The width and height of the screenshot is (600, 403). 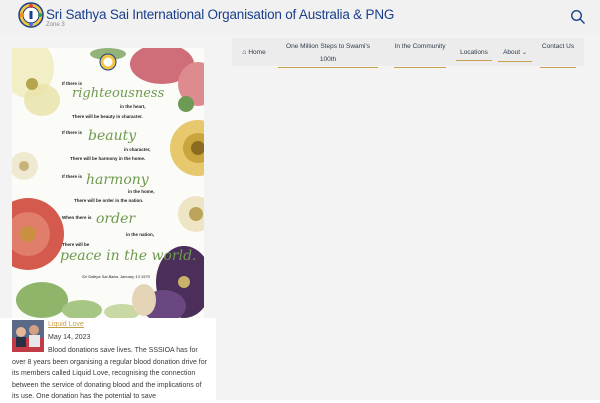 I want to click on site-subtitle: Zone 3, so click(x=55, y=25).